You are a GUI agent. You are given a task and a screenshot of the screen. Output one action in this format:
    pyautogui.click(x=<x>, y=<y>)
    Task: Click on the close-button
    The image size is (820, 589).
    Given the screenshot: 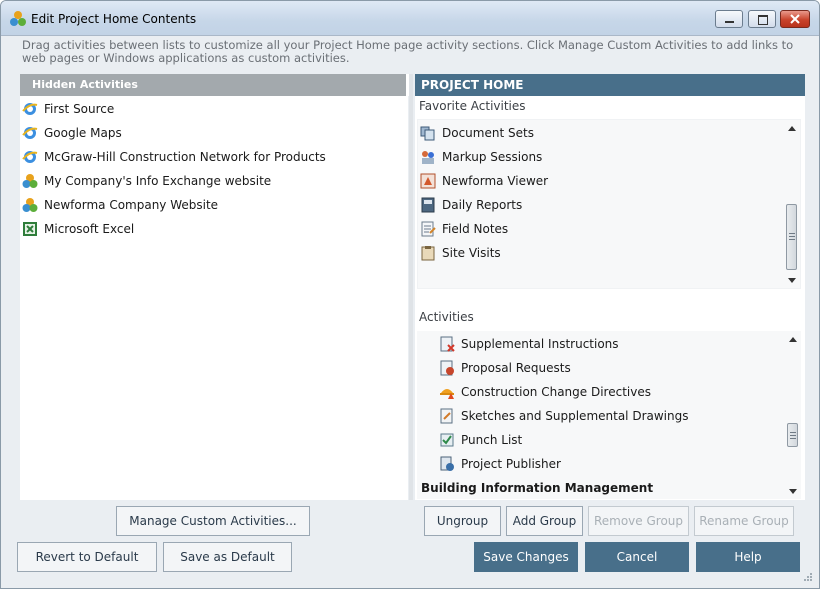 What is the action you would take?
    pyautogui.click(x=795, y=19)
    